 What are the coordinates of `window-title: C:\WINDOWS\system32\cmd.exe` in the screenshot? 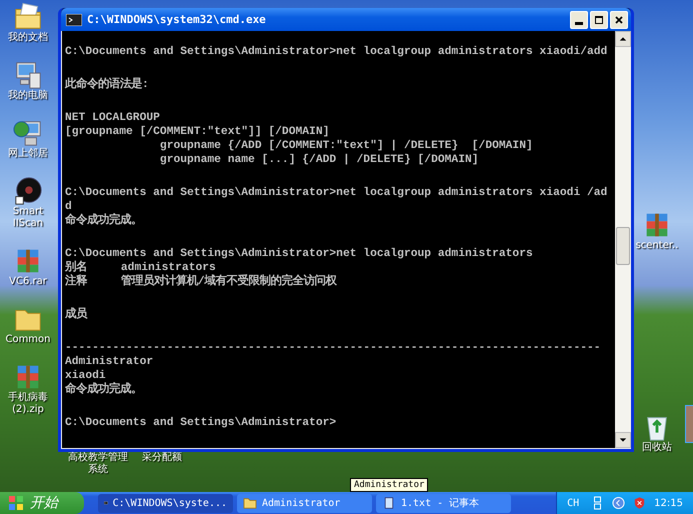 It's located at (177, 19).